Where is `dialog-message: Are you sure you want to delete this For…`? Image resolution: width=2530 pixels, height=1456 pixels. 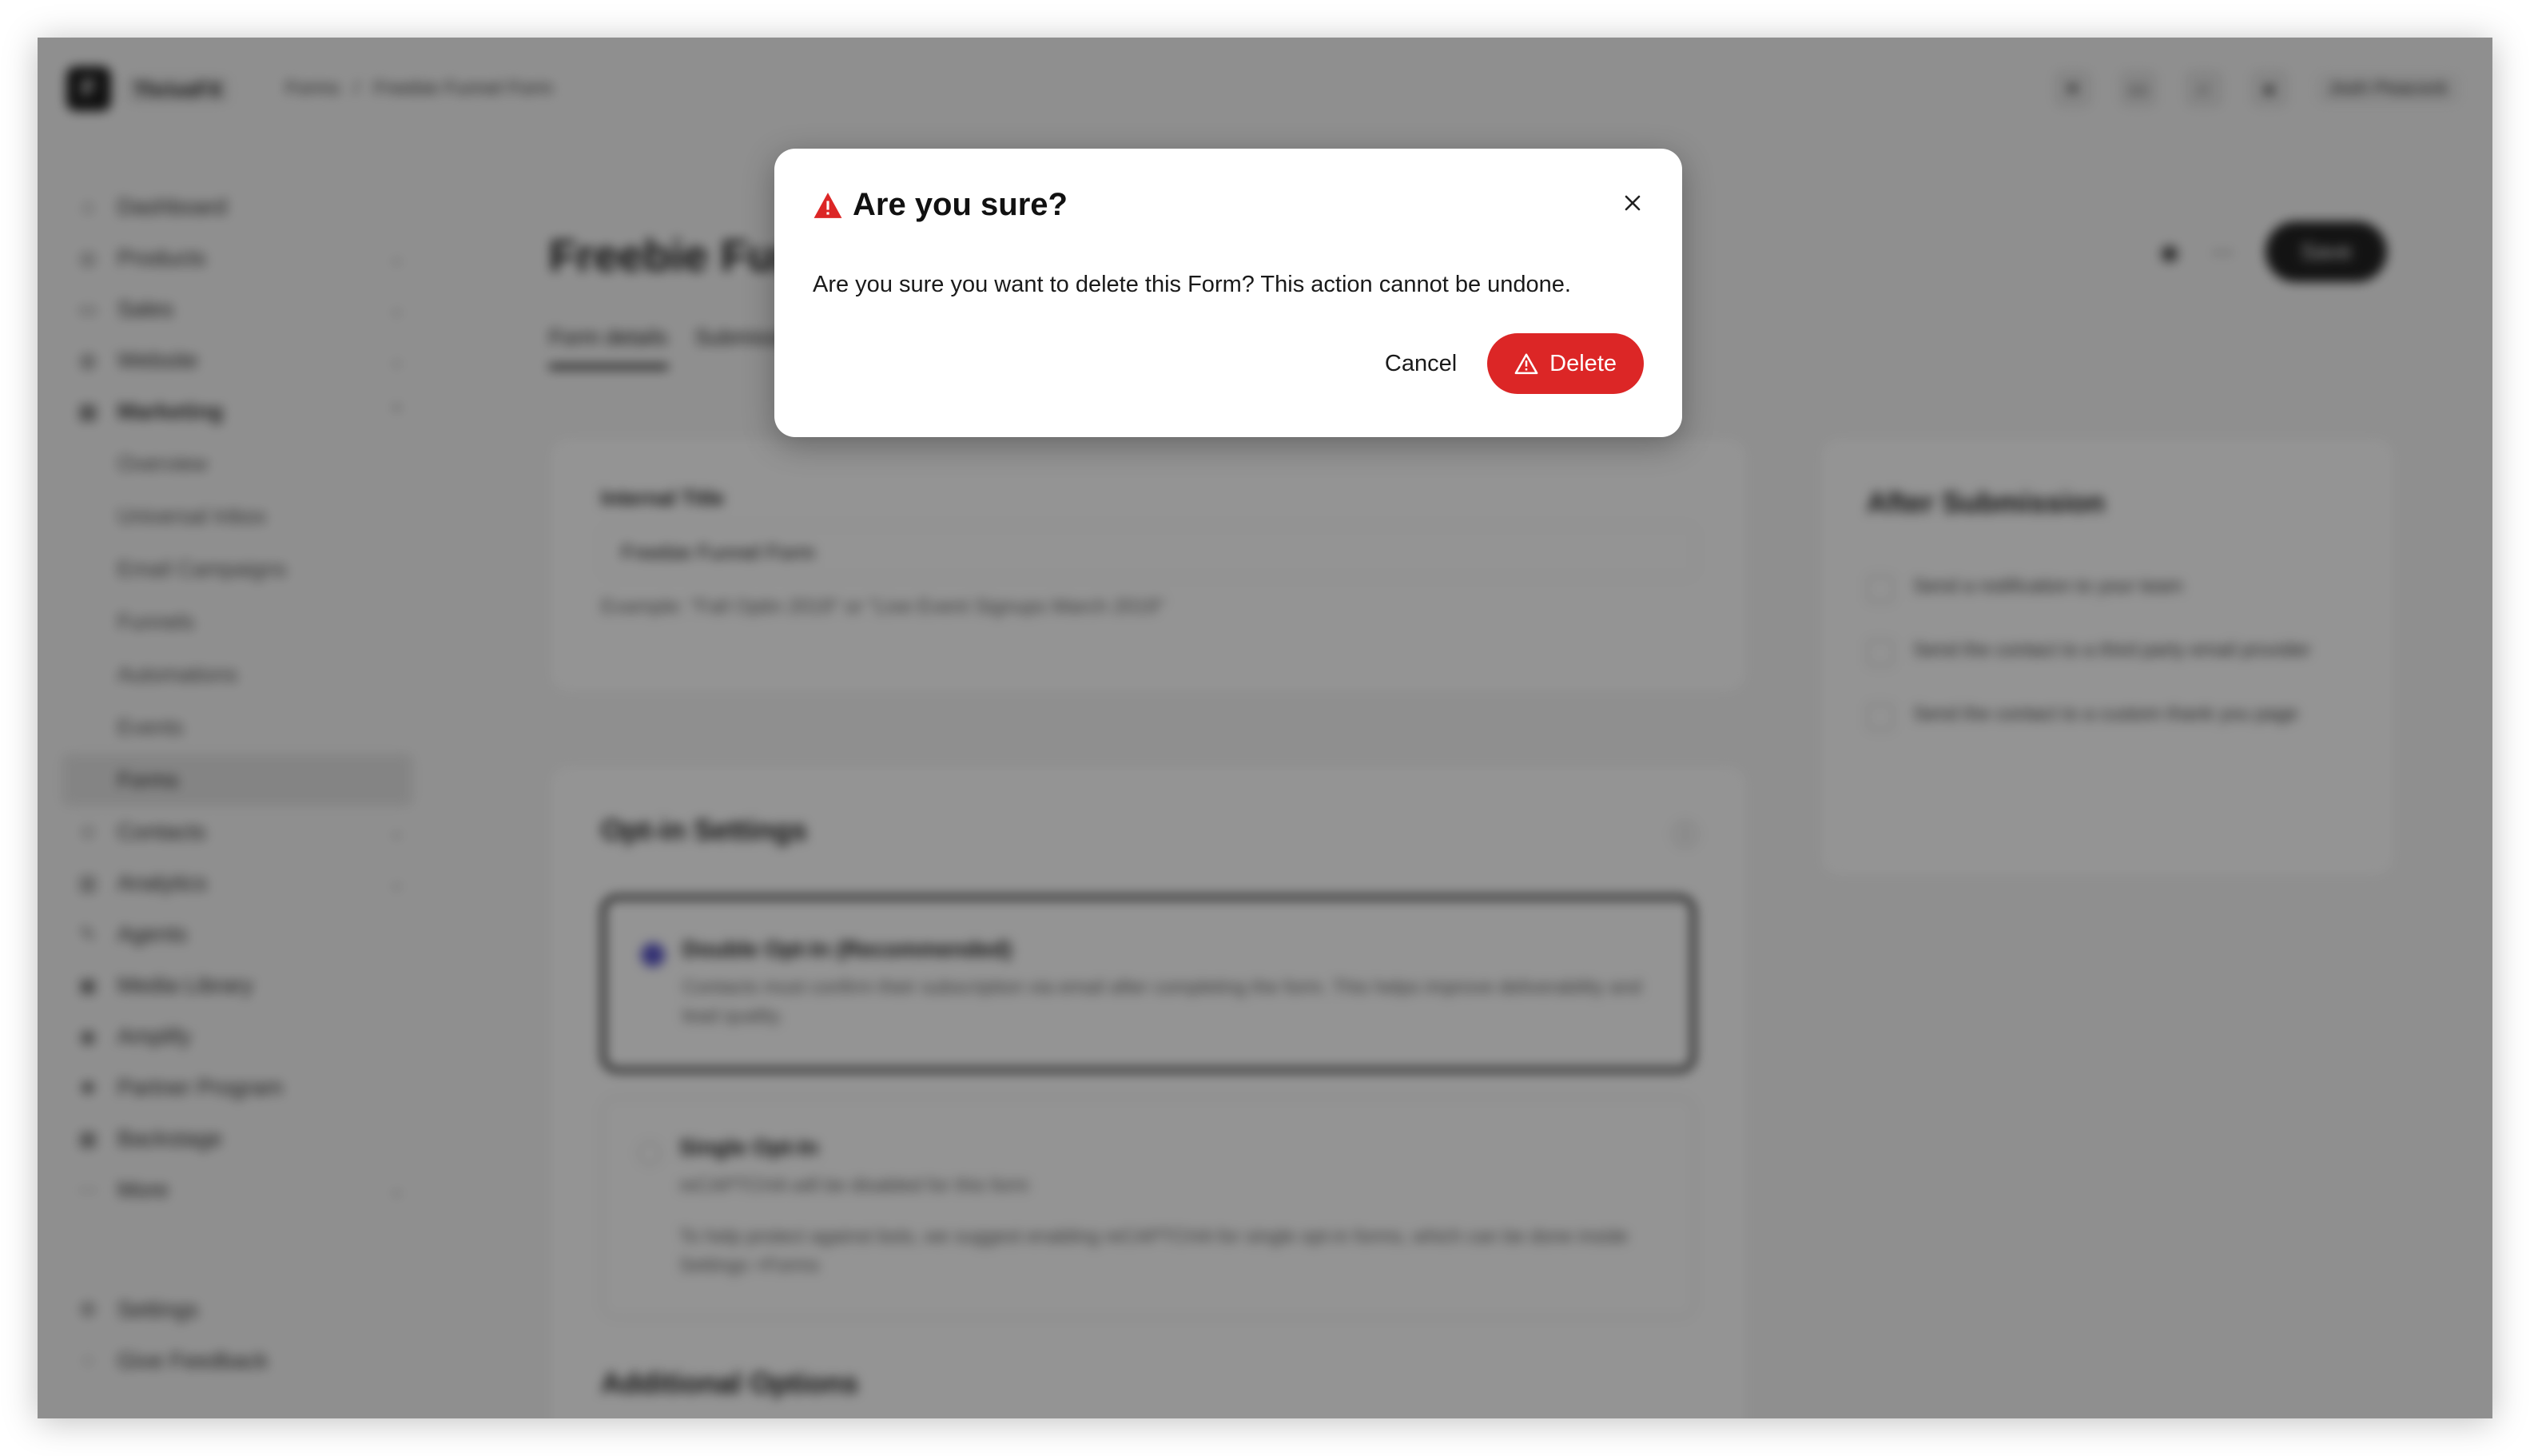
dialog-message: Are you sure you want to delete this For… is located at coordinates (1192, 284).